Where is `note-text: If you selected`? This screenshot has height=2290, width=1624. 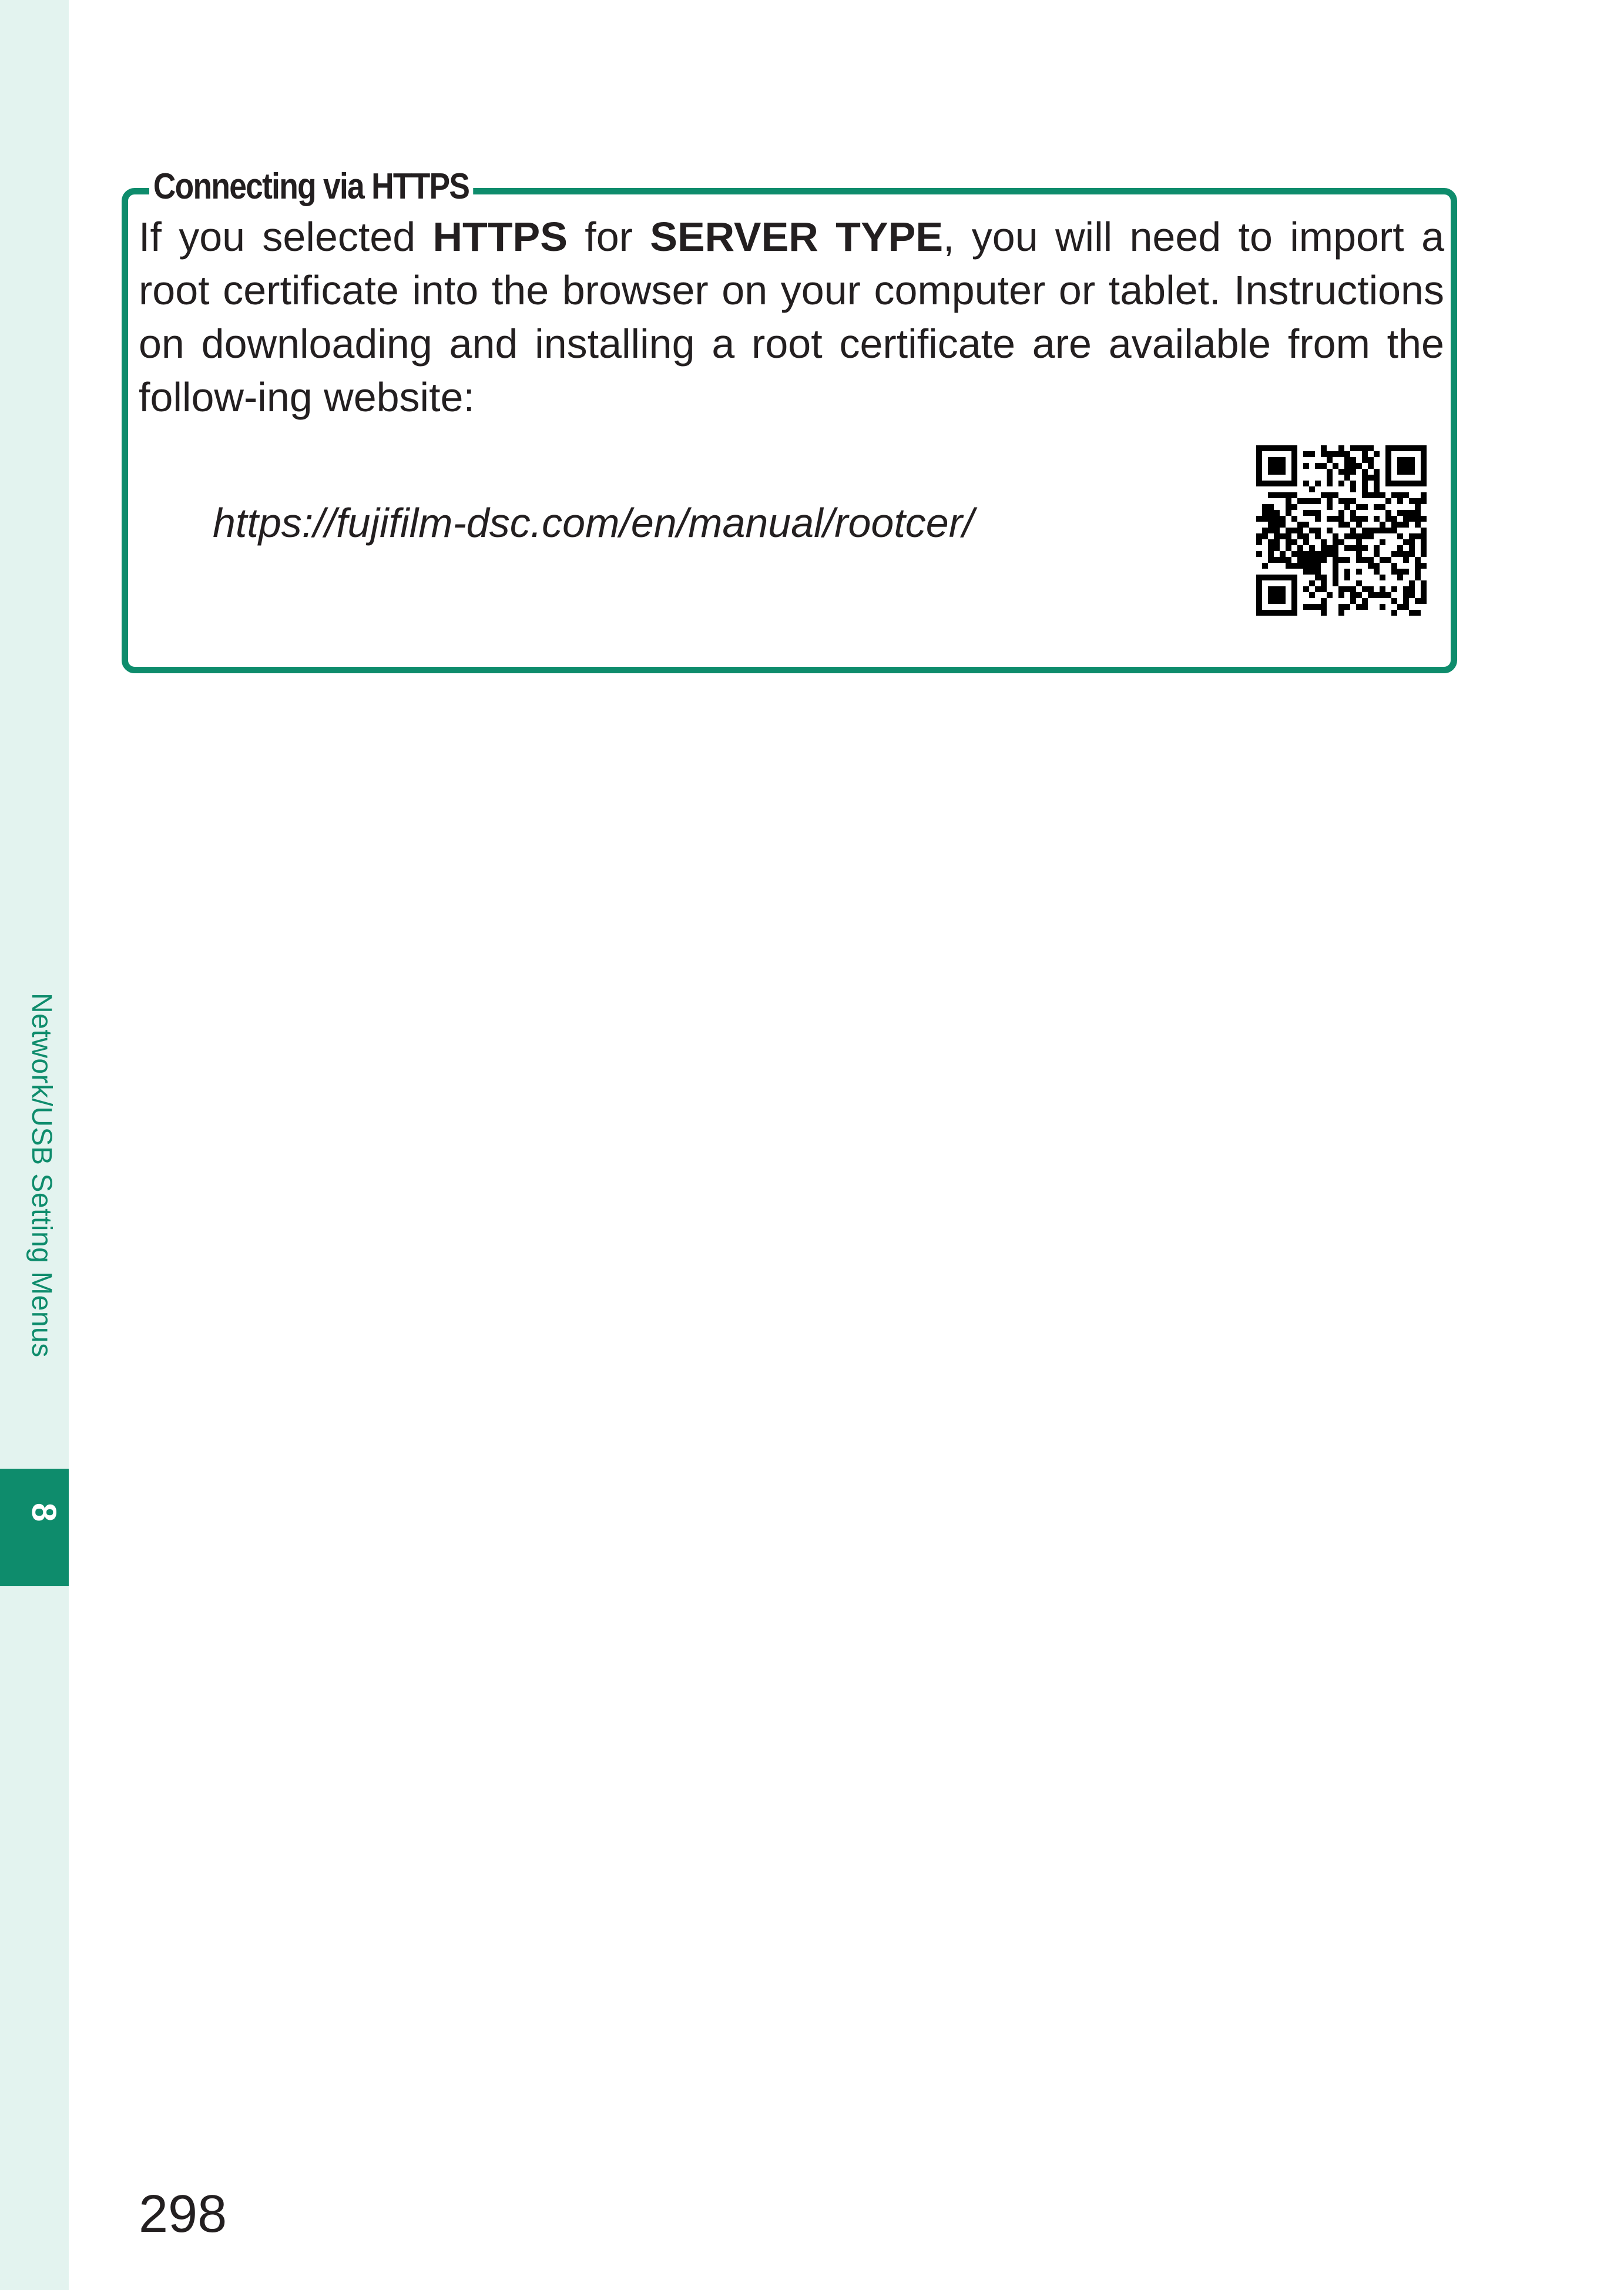 note-text: If you selected is located at coordinates (286, 237).